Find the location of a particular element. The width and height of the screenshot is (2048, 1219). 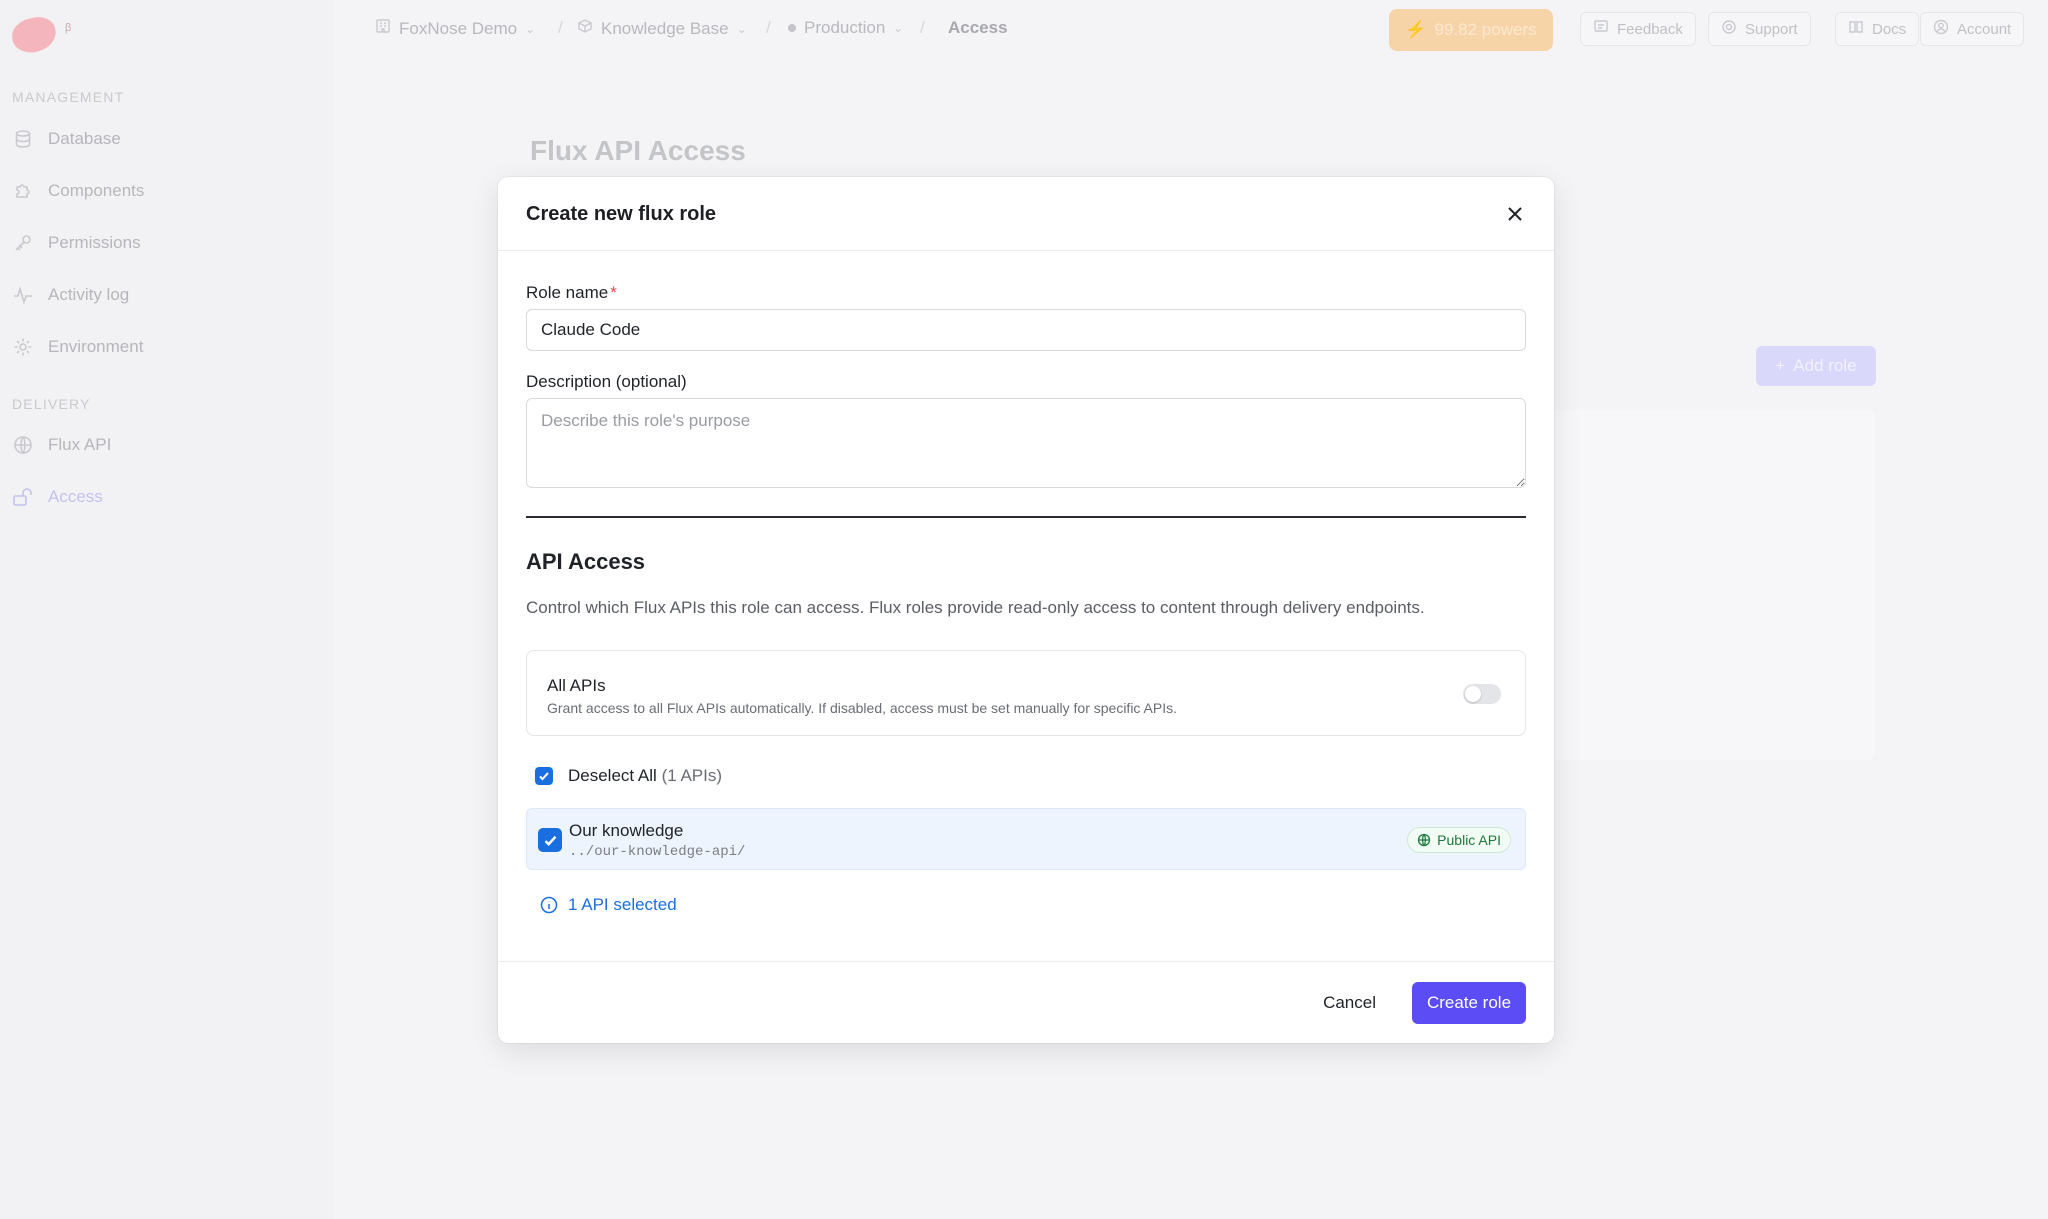

toggle-knob is located at coordinates (1473, 694).